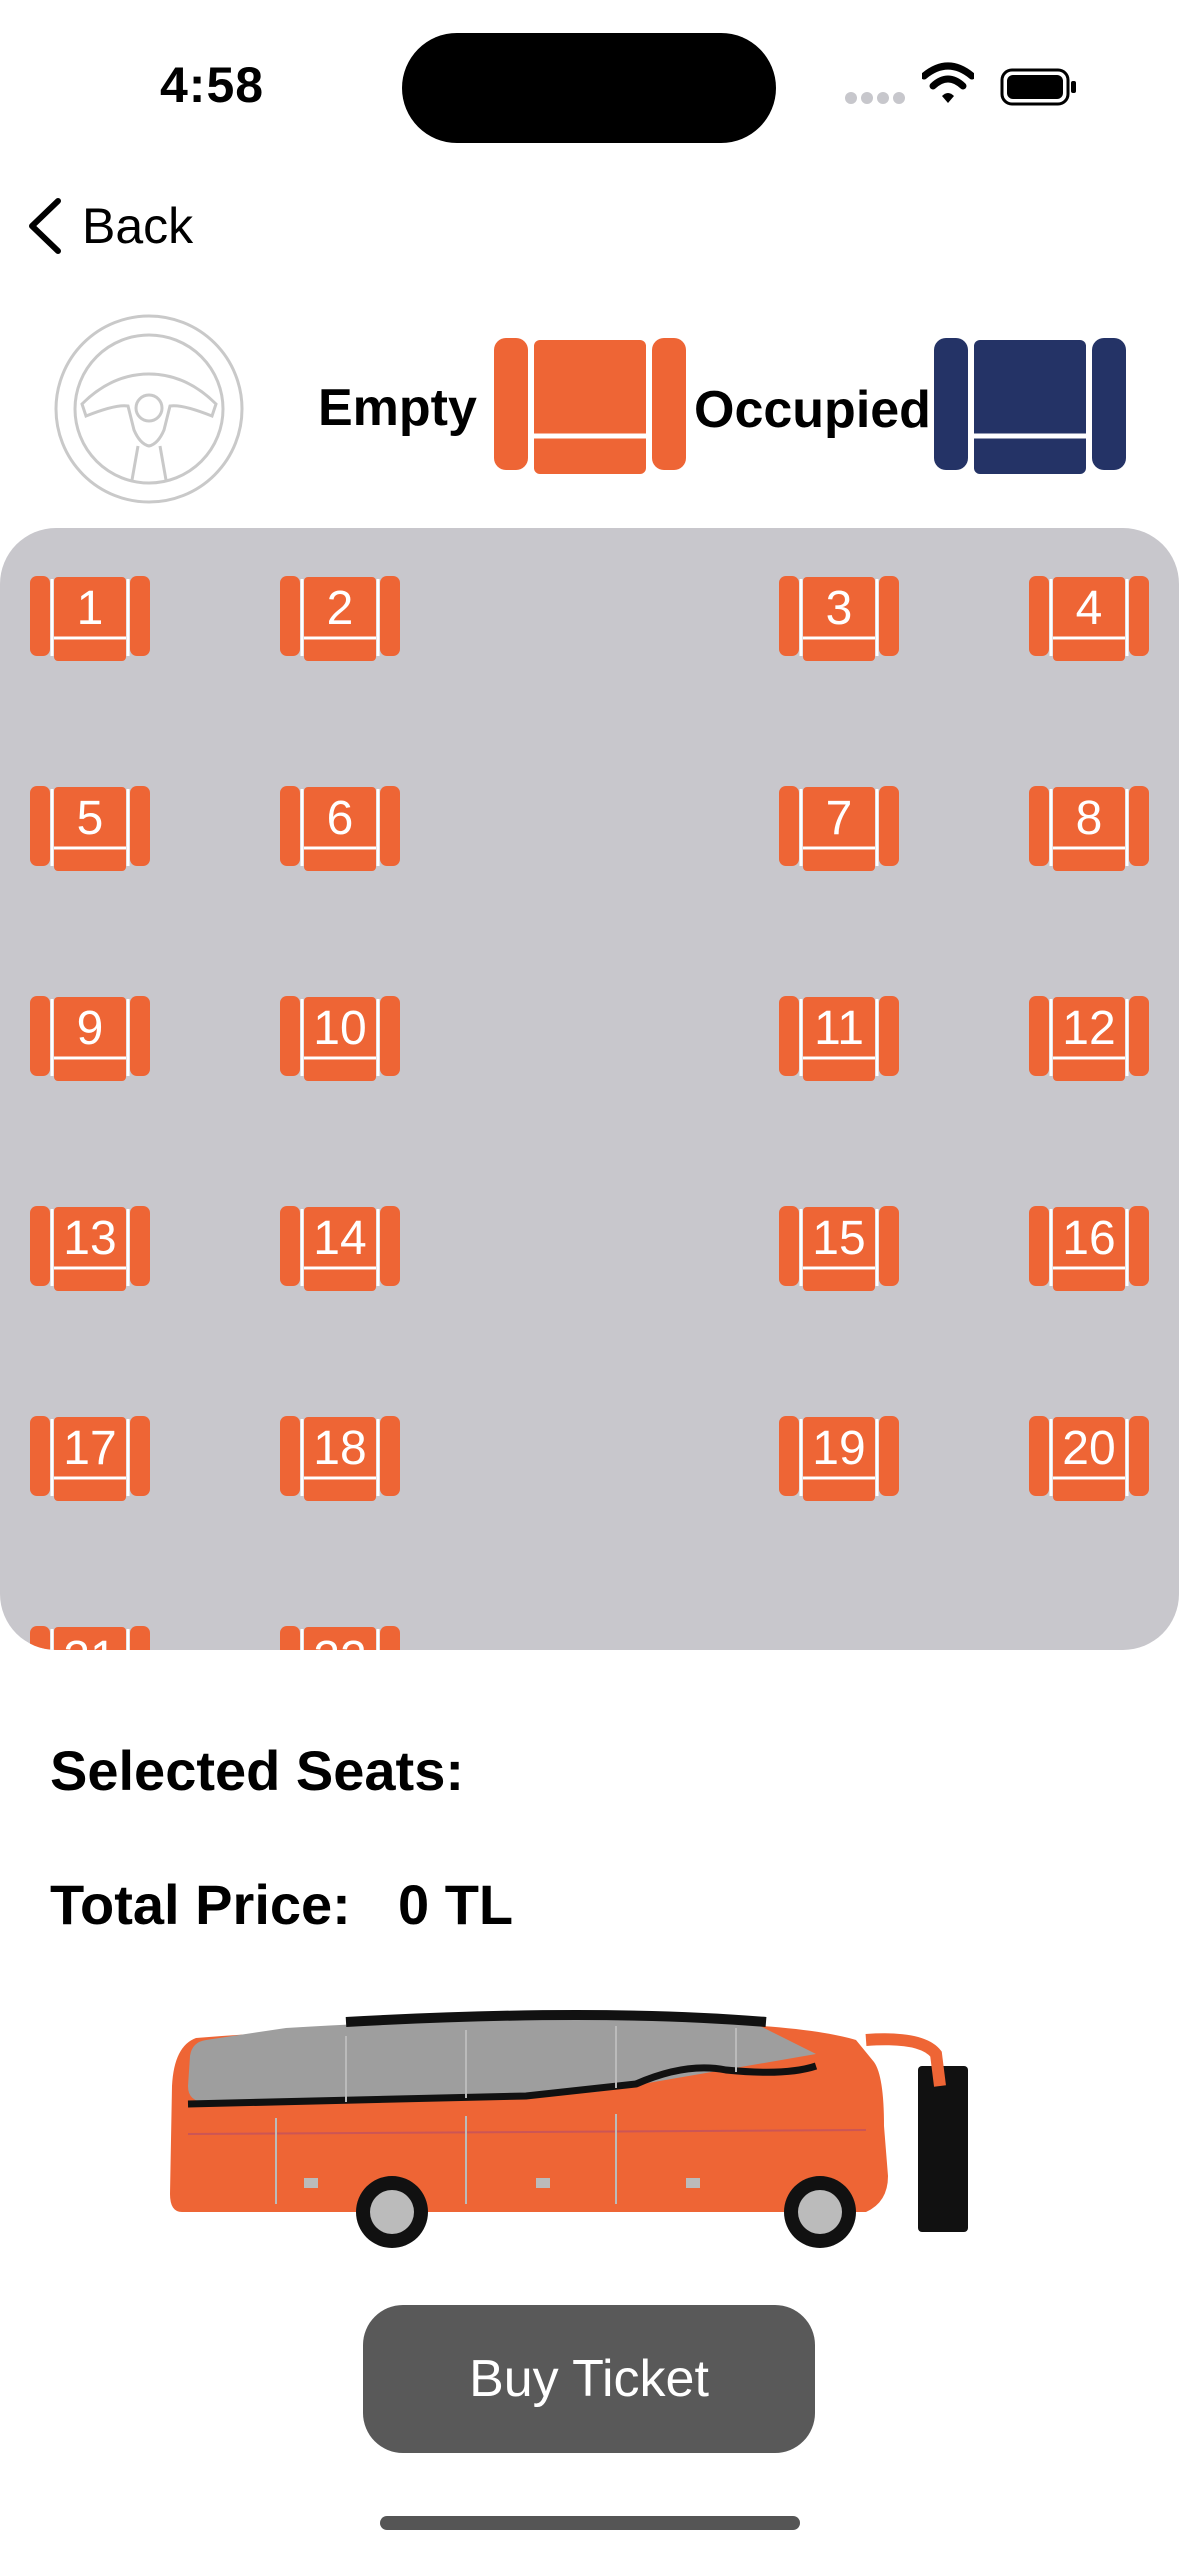 The image size is (1179, 2556). I want to click on seat-number: 4, so click(1089, 608).